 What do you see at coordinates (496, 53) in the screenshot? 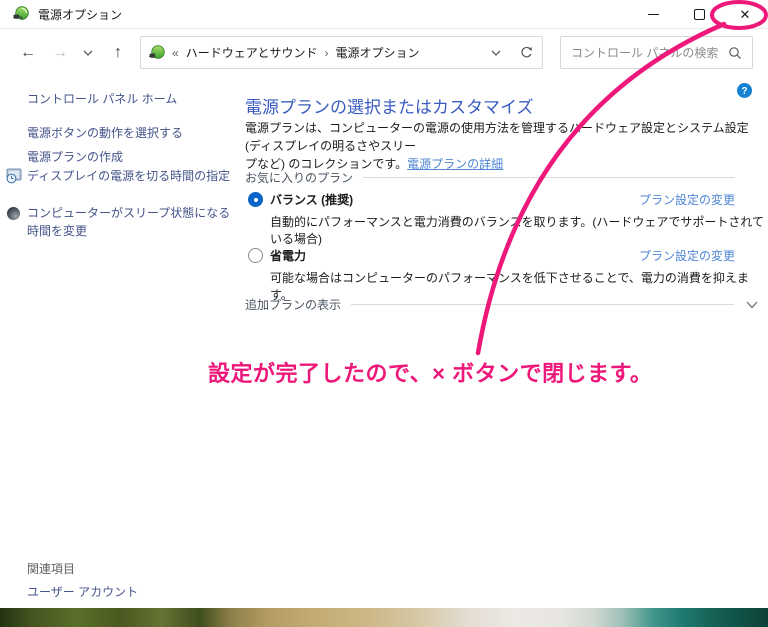
I see `address-dropdown-chevron-icon` at bounding box center [496, 53].